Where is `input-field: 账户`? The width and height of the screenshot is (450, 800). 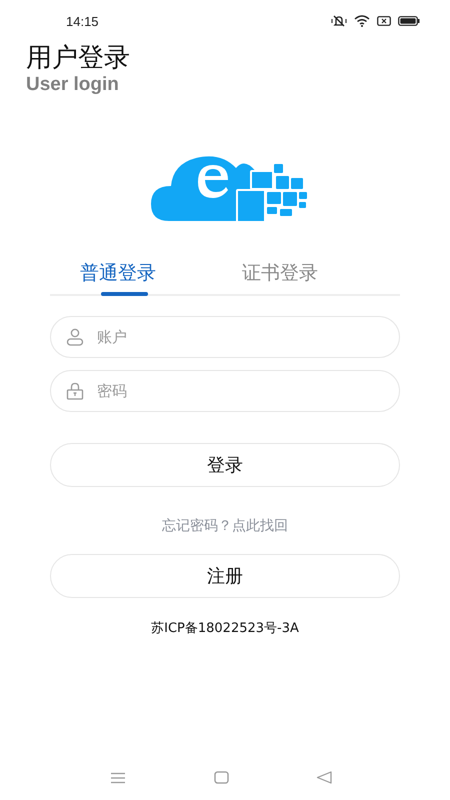 input-field: 账户 is located at coordinates (225, 337).